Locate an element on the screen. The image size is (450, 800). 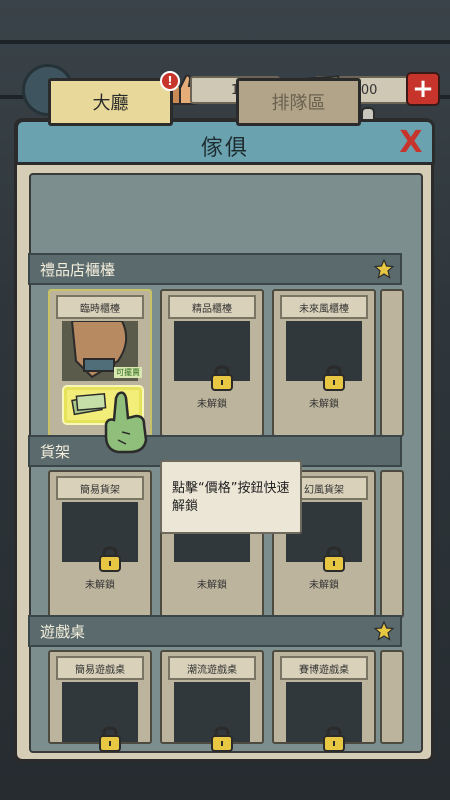
furniture-card: 賽博遊戲桌 is located at coordinates (324, 701).